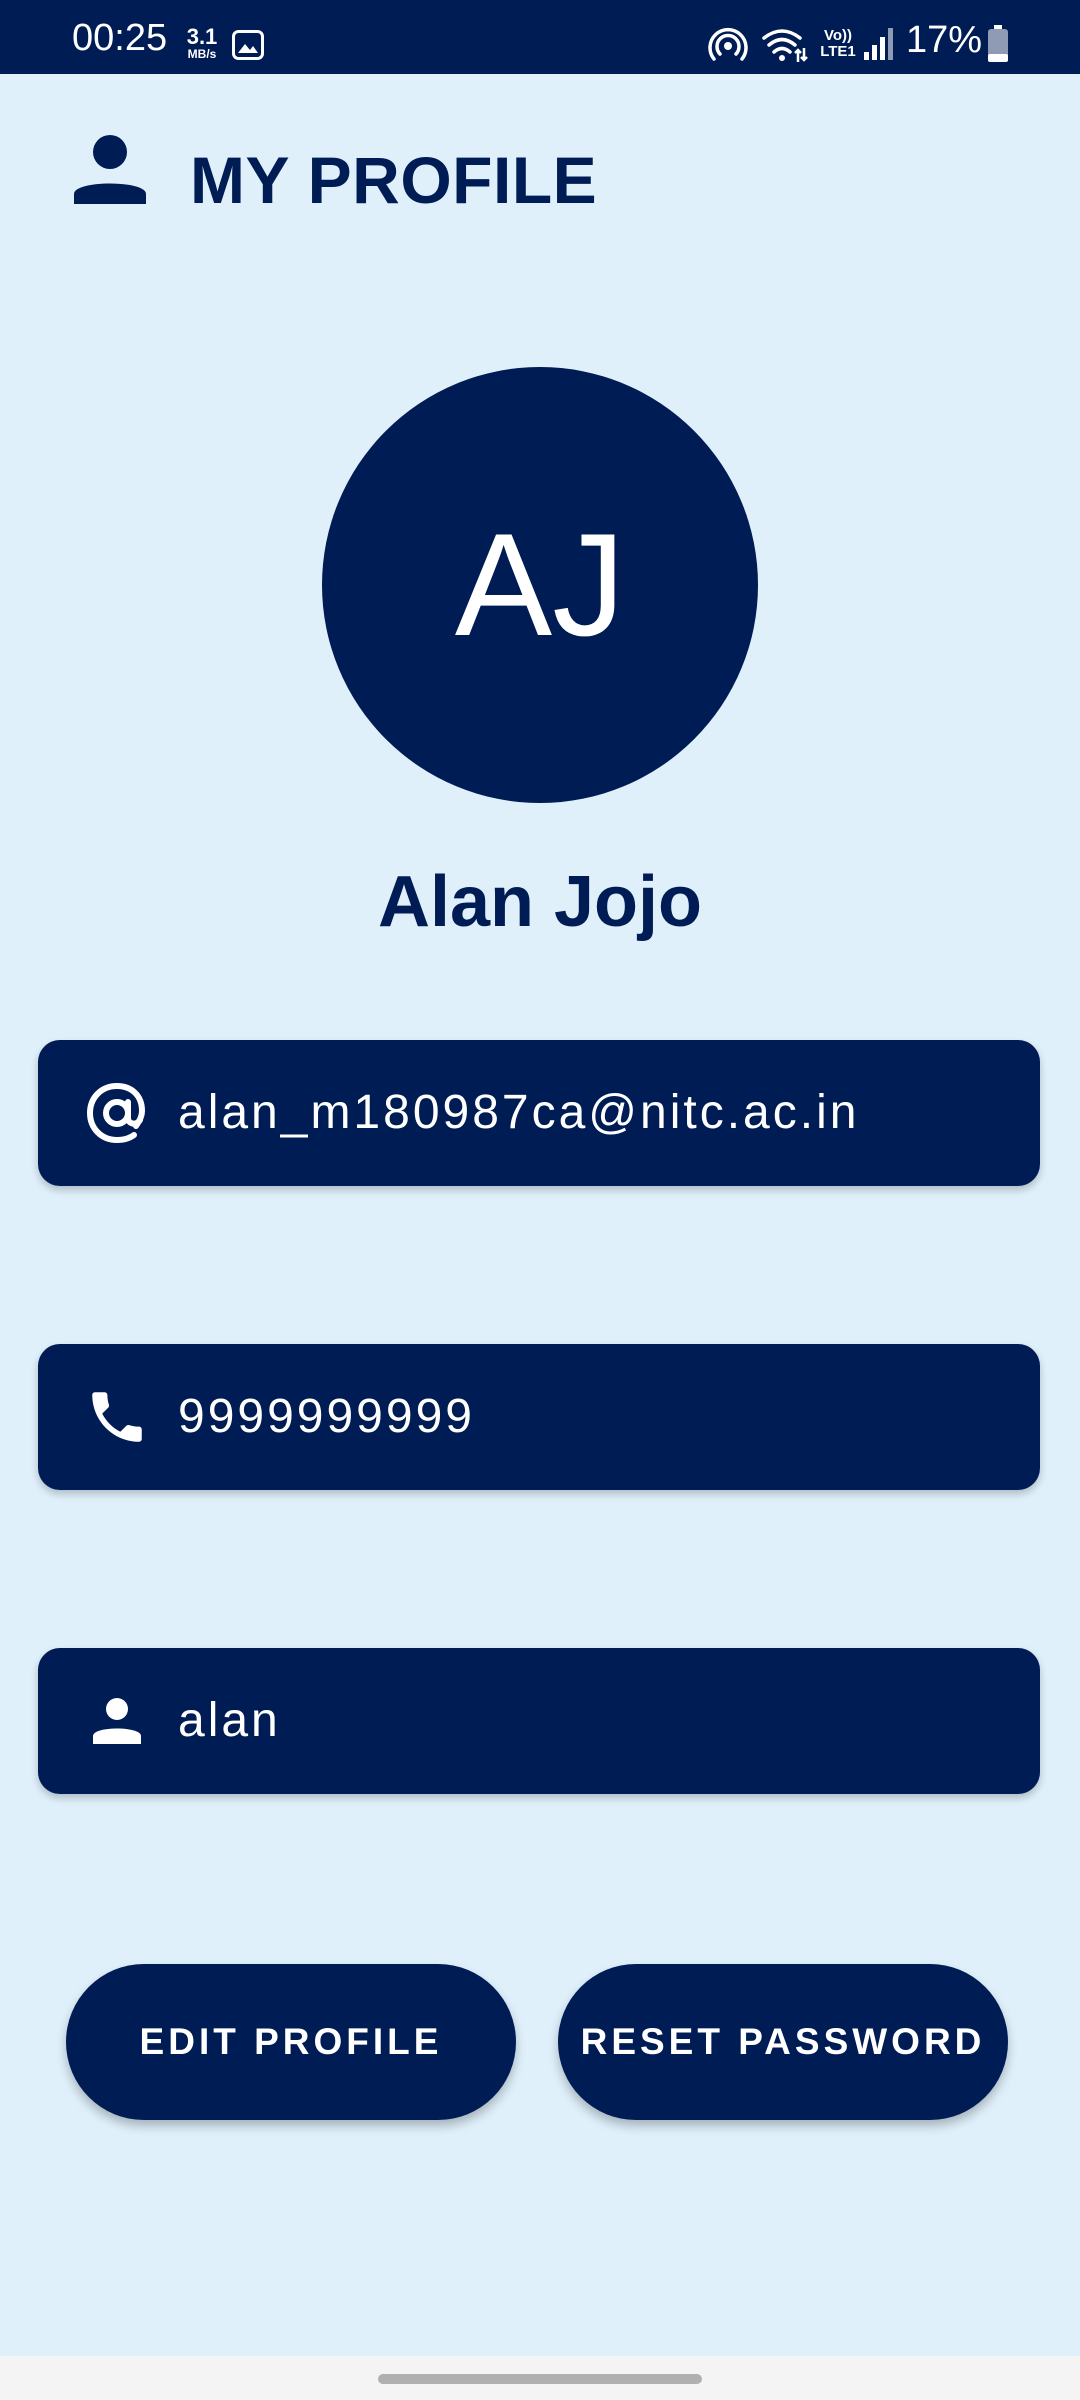  Describe the element at coordinates (540, 902) in the screenshot. I see `user-name: Alan Jojo` at that location.